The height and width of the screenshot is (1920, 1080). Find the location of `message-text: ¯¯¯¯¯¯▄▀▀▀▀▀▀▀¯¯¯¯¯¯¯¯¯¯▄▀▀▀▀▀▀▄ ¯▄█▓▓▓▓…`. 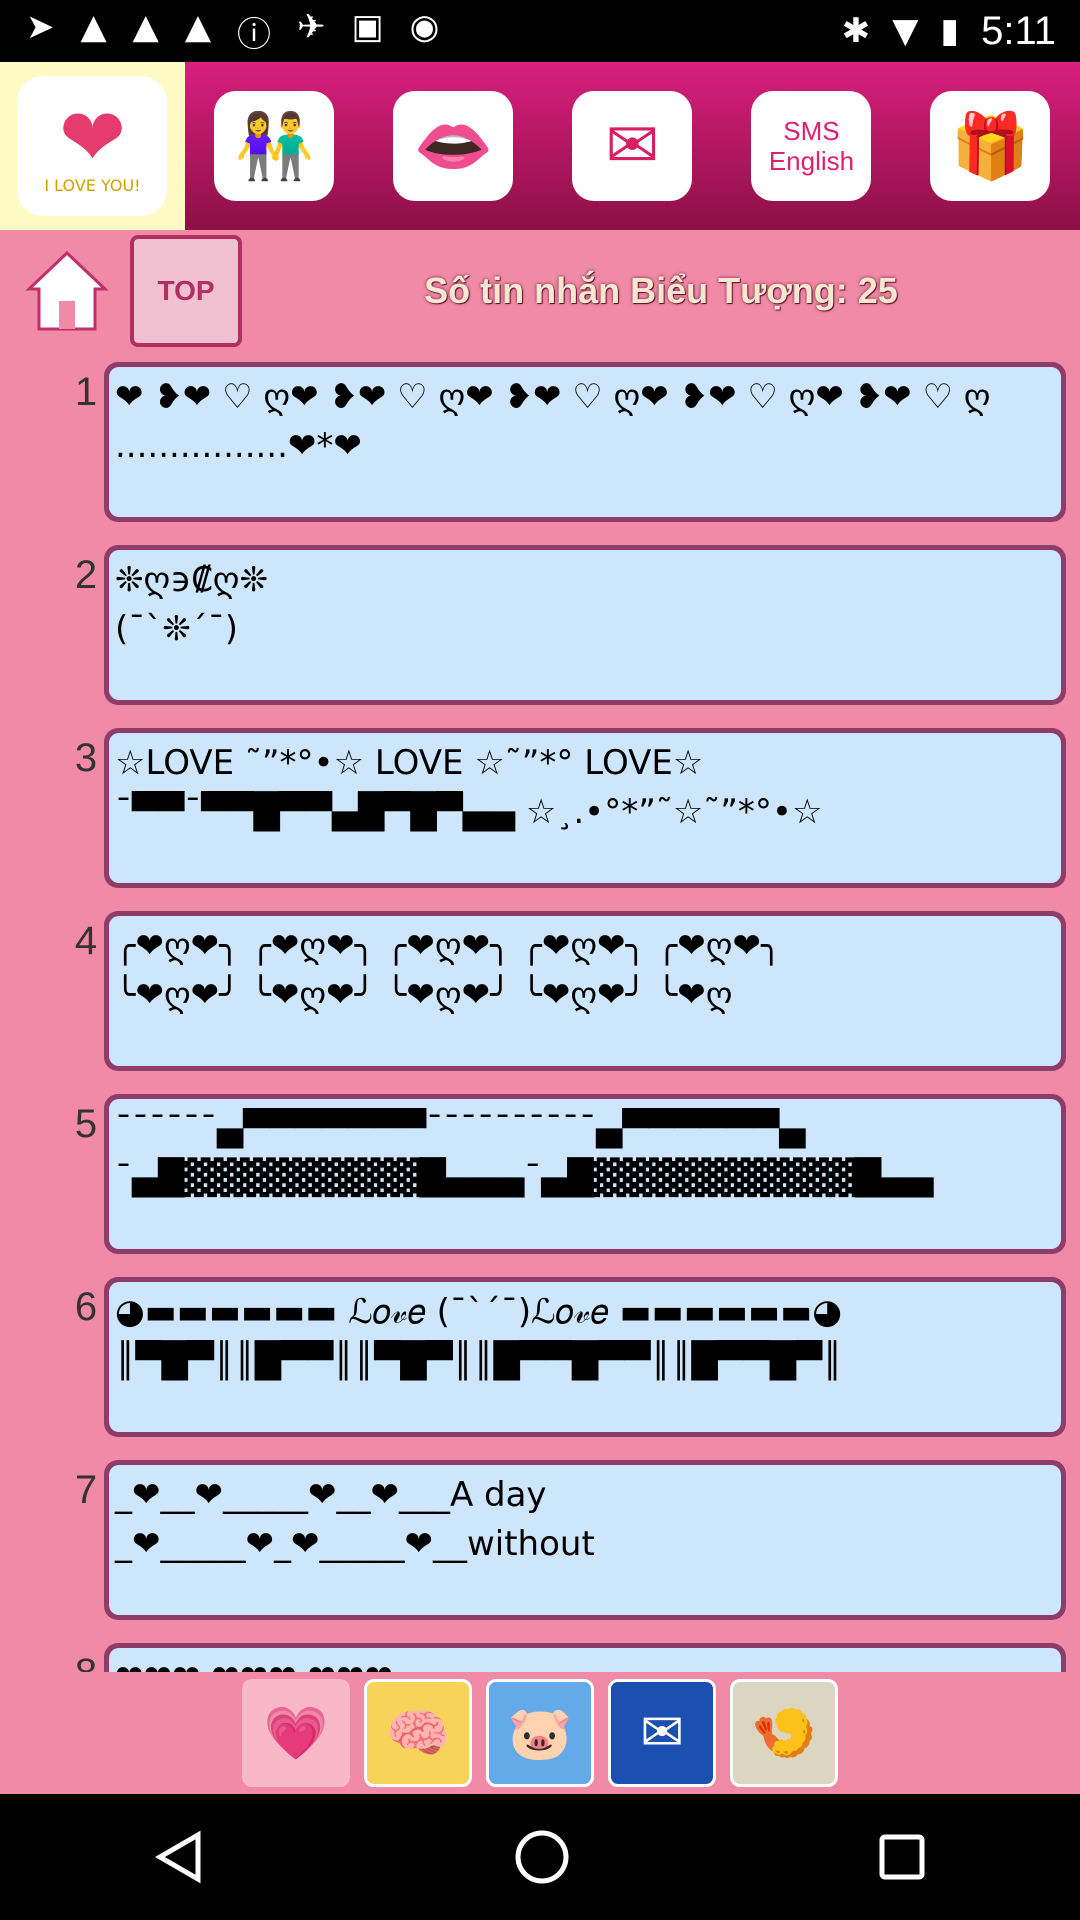

message-text: ¯¯¯¯¯¯▄▀▀▀▀▀▀▀¯¯¯¯¯¯¯¯¯¯▄▀▀▀▀▀▀▄ ¯▄█▓▓▓▓… is located at coordinates (585, 1174).